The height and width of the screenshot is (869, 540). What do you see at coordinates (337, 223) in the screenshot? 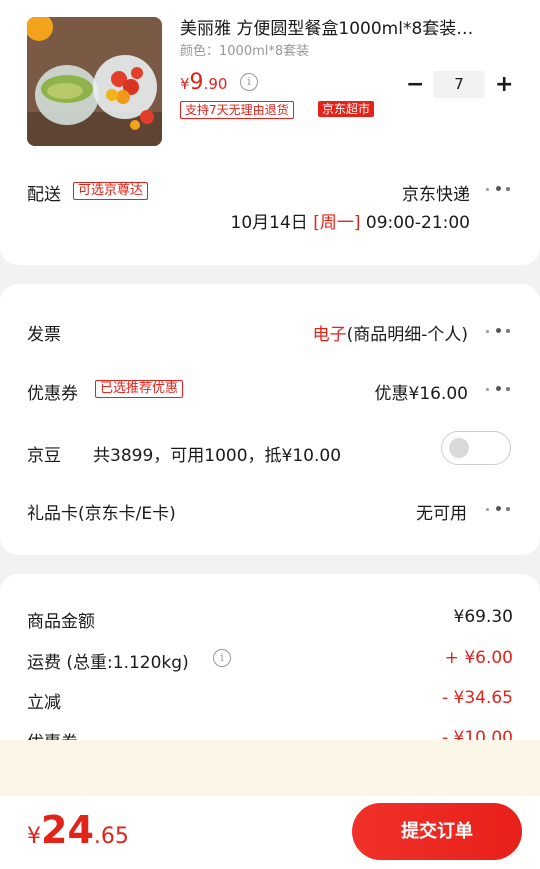
I see `delivery-weekday: [周一]` at bounding box center [337, 223].